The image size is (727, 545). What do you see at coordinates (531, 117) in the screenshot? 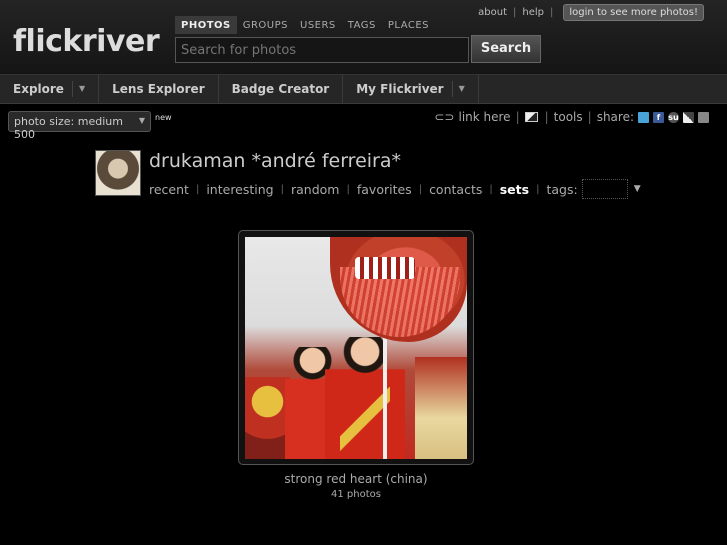
I see `contrast-icon` at bounding box center [531, 117].